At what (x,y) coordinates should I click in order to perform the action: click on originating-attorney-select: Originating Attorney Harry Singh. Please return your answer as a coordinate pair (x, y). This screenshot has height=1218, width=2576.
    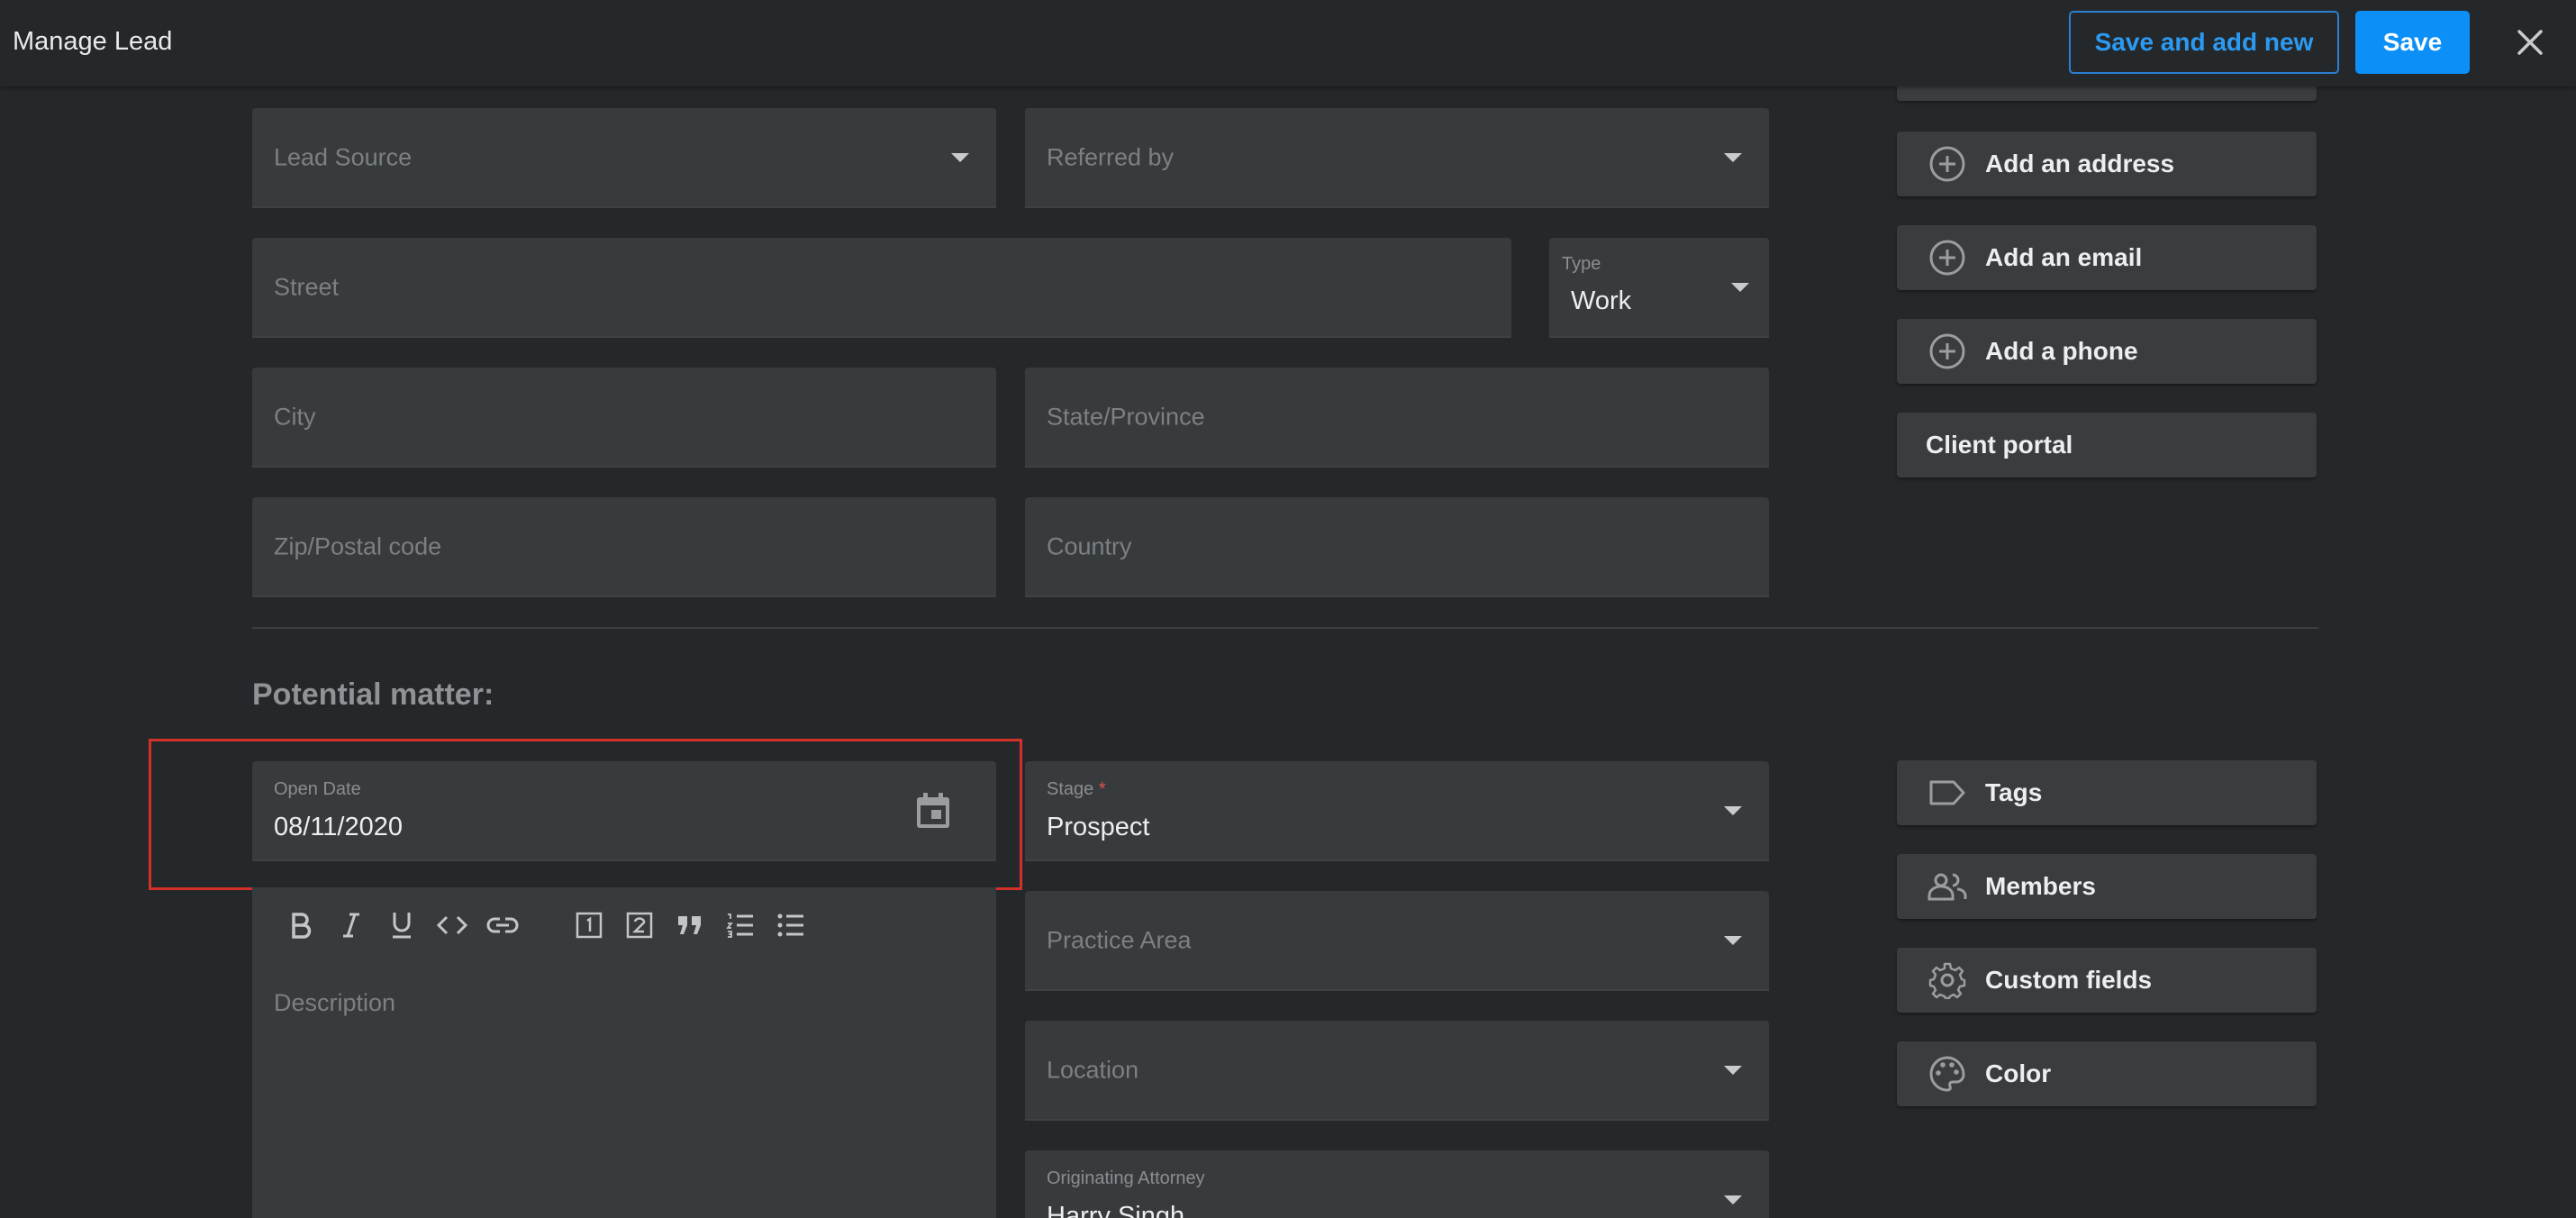
    Looking at the image, I should click on (1397, 1184).